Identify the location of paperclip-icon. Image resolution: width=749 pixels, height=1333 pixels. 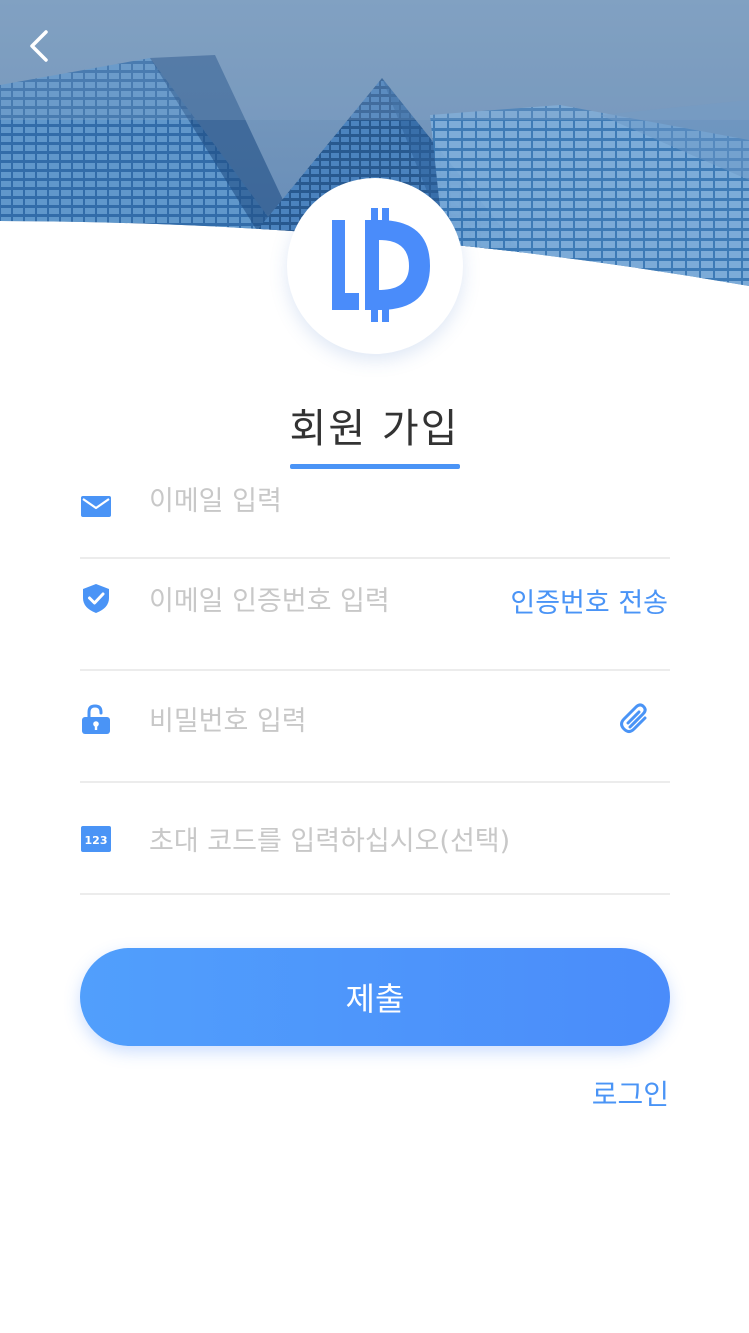
(635, 718).